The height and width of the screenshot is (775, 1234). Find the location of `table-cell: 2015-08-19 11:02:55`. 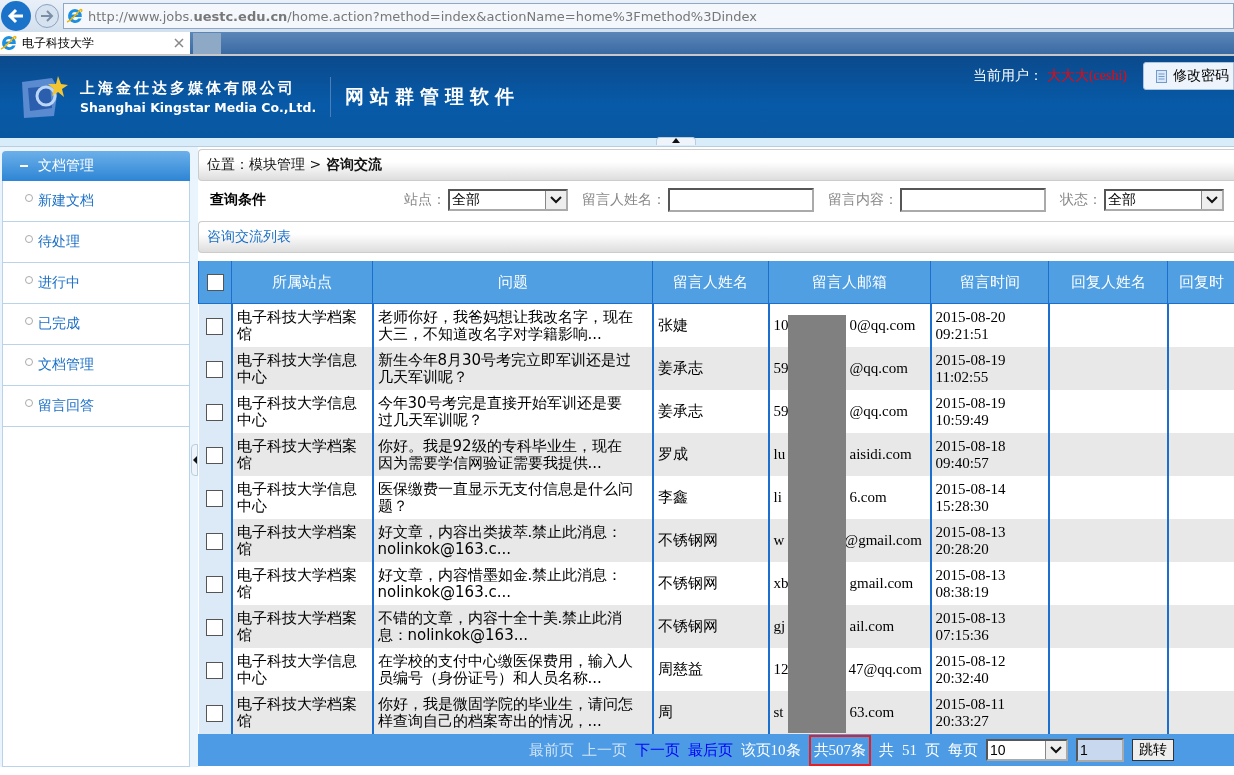

table-cell: 2015-08-19 11:02:55 is located at coordinates (989, 368).